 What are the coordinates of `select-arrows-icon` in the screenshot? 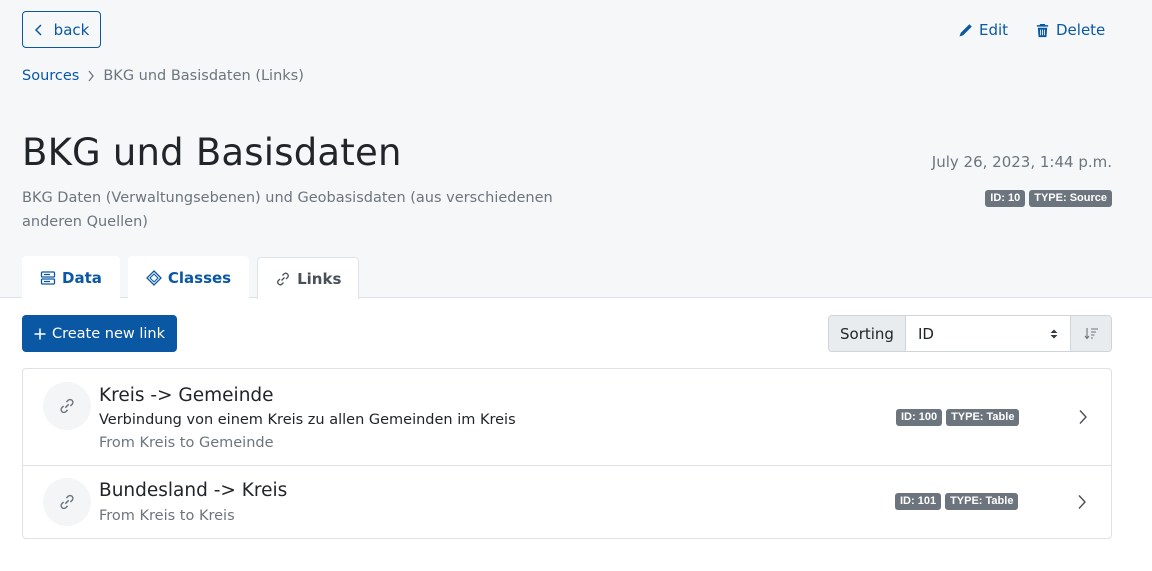 It's located at (1054, 333).